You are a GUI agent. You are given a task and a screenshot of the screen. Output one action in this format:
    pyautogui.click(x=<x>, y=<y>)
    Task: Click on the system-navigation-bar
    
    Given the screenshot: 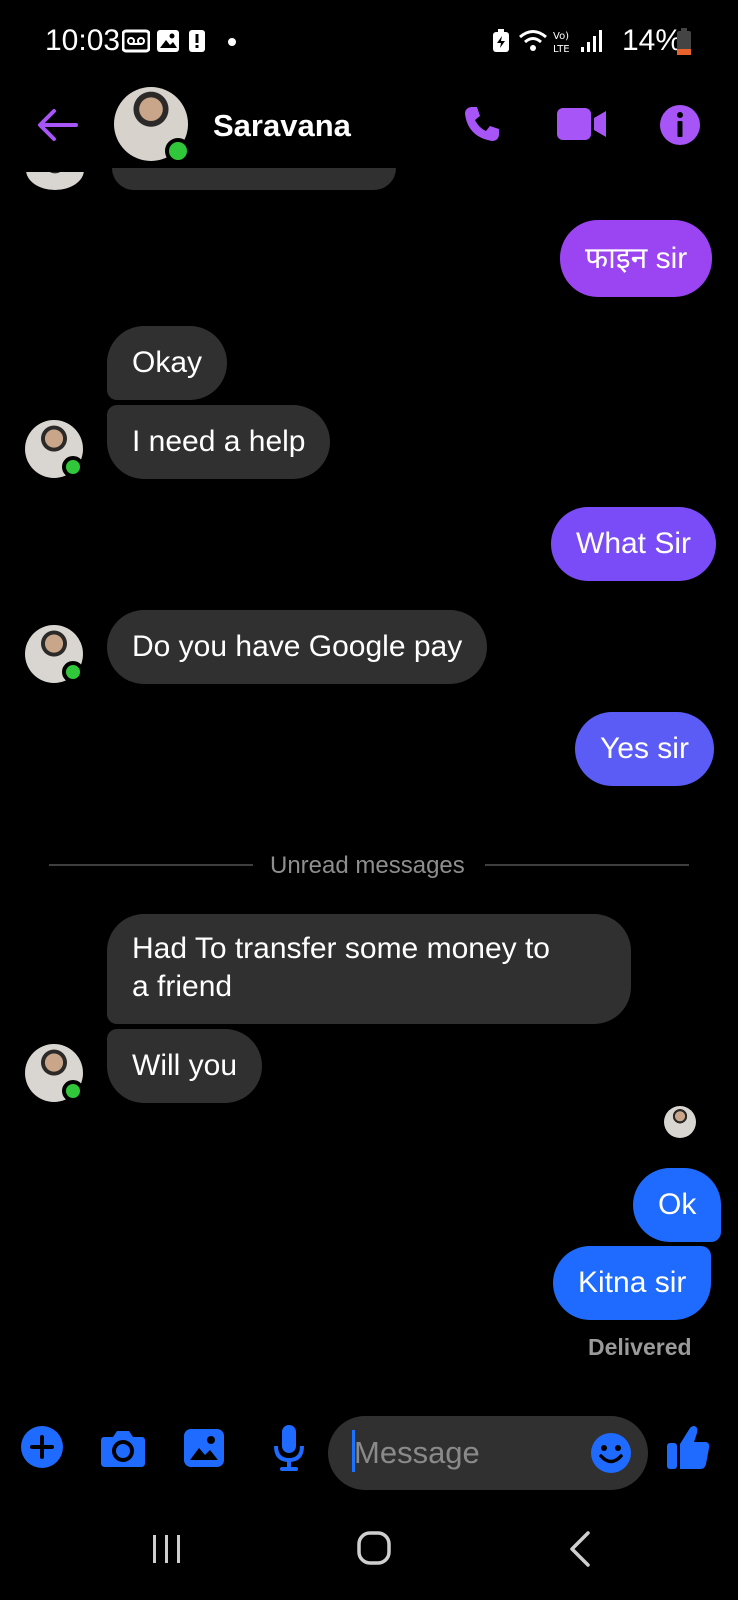 What is the action you would take?
    pyautogui.click(x=369, y=1555)
    